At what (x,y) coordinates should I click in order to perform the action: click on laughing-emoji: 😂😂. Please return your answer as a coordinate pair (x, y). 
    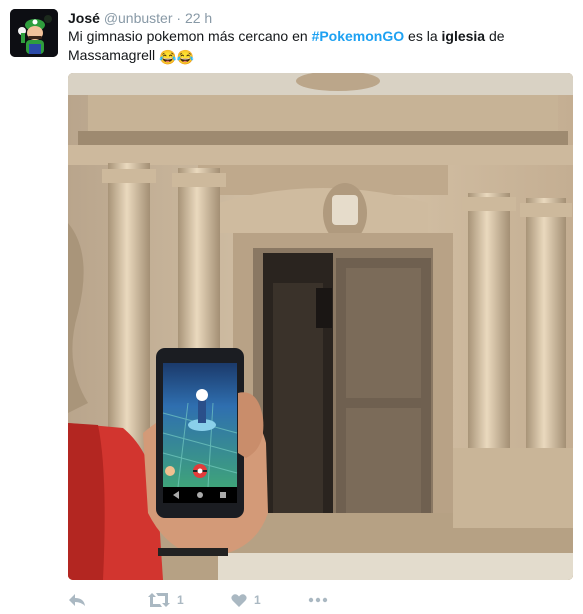
    Looking at the image, I should click on (176, 57).